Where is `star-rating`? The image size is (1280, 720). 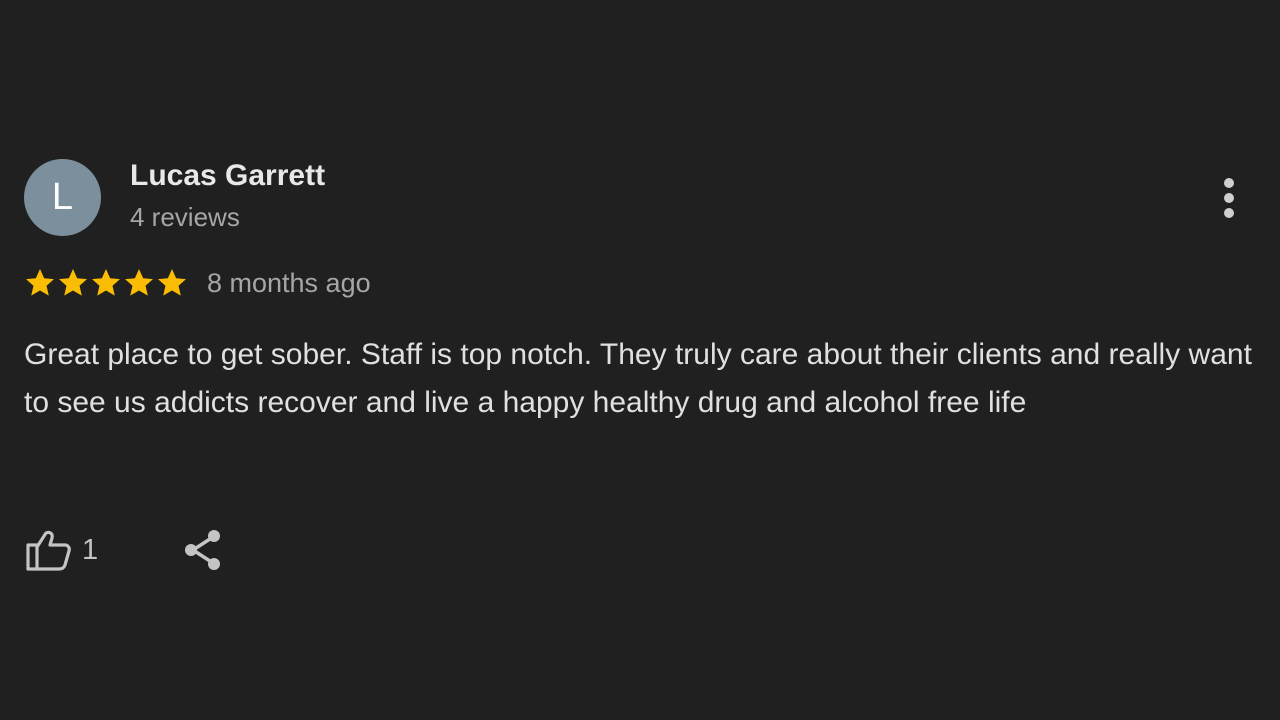
star-rating is located at coordinates (106, 283).